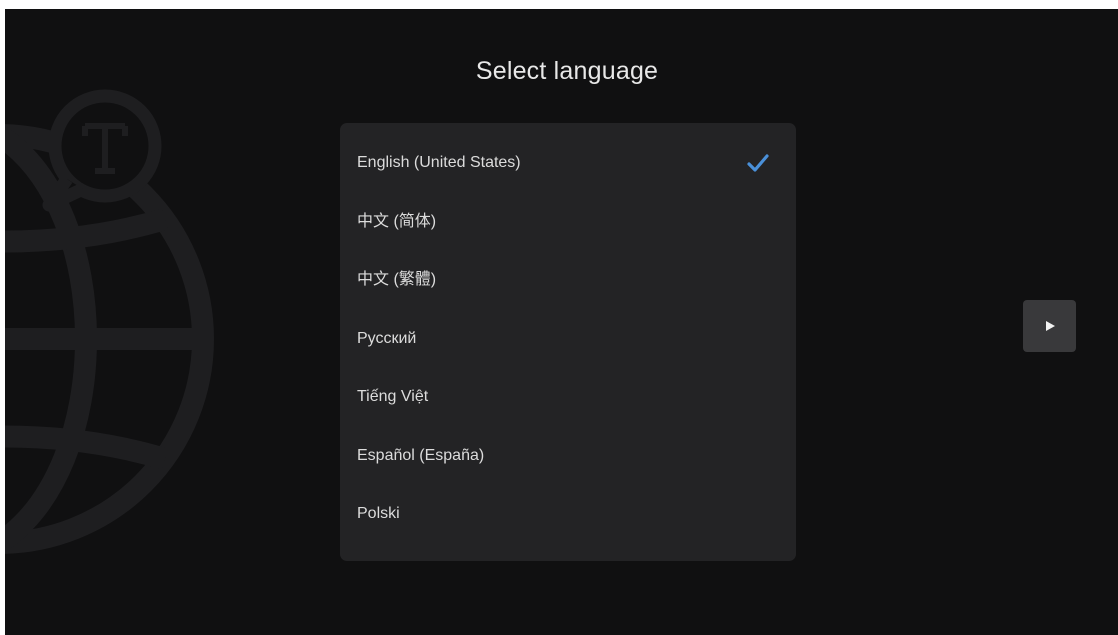  Describe the element at coordinates (758, 163) in the screenshot. I see `checkmark-icon` at that location.